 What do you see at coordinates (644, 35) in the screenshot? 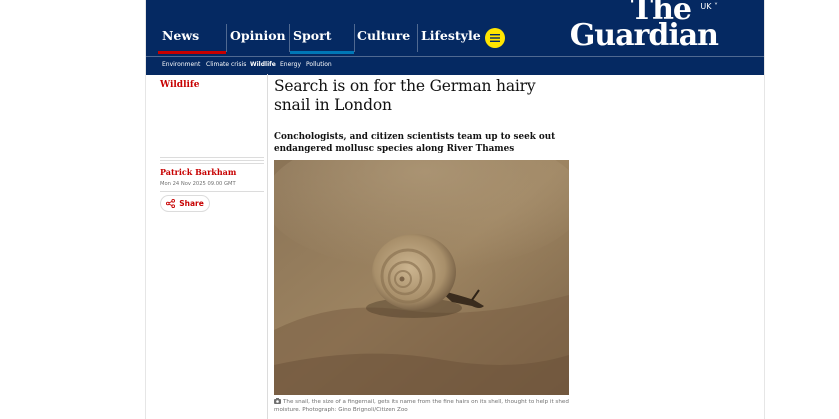
I see `logo-guardian: Guardian` at bounding box center [644, 35].